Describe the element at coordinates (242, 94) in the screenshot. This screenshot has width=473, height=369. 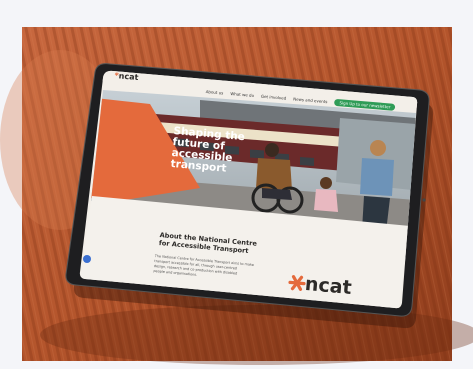
I see `nav-item-what-we-do: What we do` at that location.